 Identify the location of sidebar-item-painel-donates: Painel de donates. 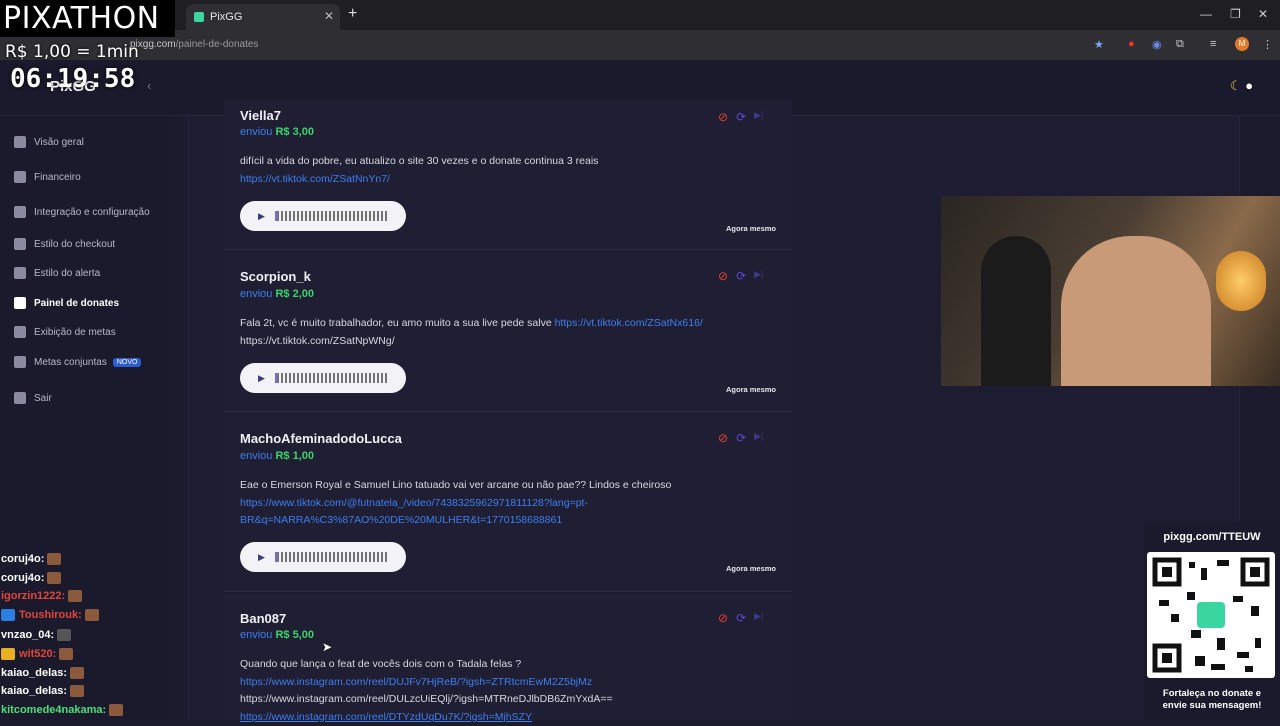
(66, 303).